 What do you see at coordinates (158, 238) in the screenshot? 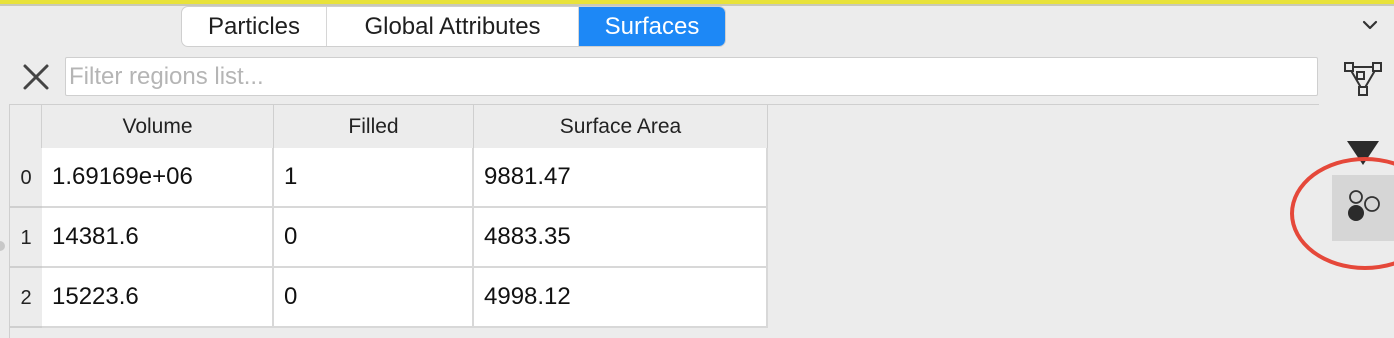
I see `table-cell-volume: 14381.6` at bounding box center [158, 238].